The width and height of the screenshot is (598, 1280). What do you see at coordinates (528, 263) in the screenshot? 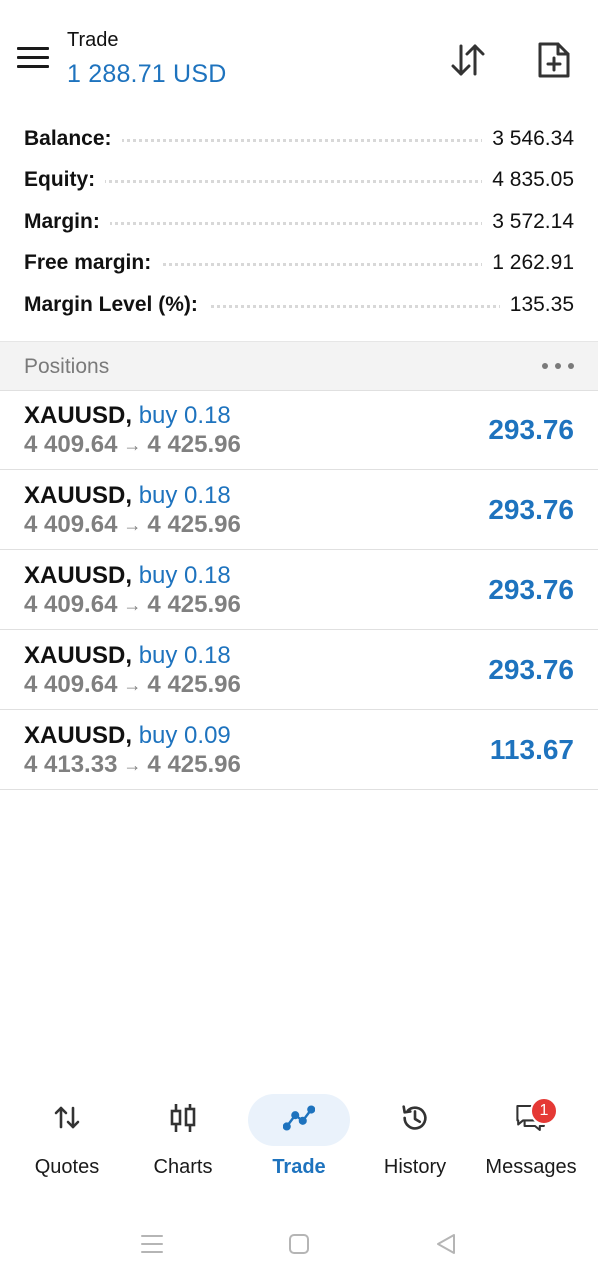
I see `summary-value: 1 262.91` at bounding box center [528, 263].